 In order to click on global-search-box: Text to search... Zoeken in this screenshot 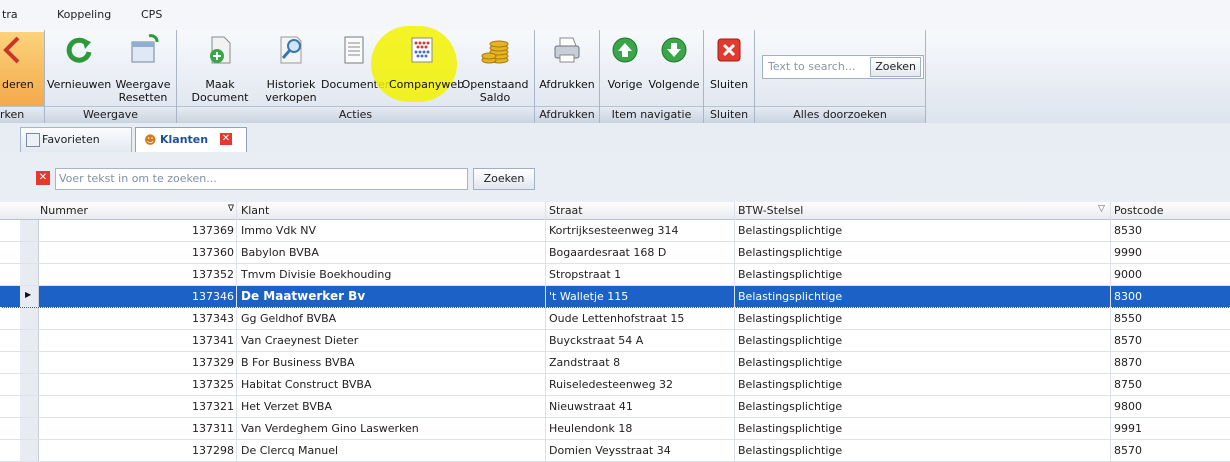, I will do `click(843, 67)`.